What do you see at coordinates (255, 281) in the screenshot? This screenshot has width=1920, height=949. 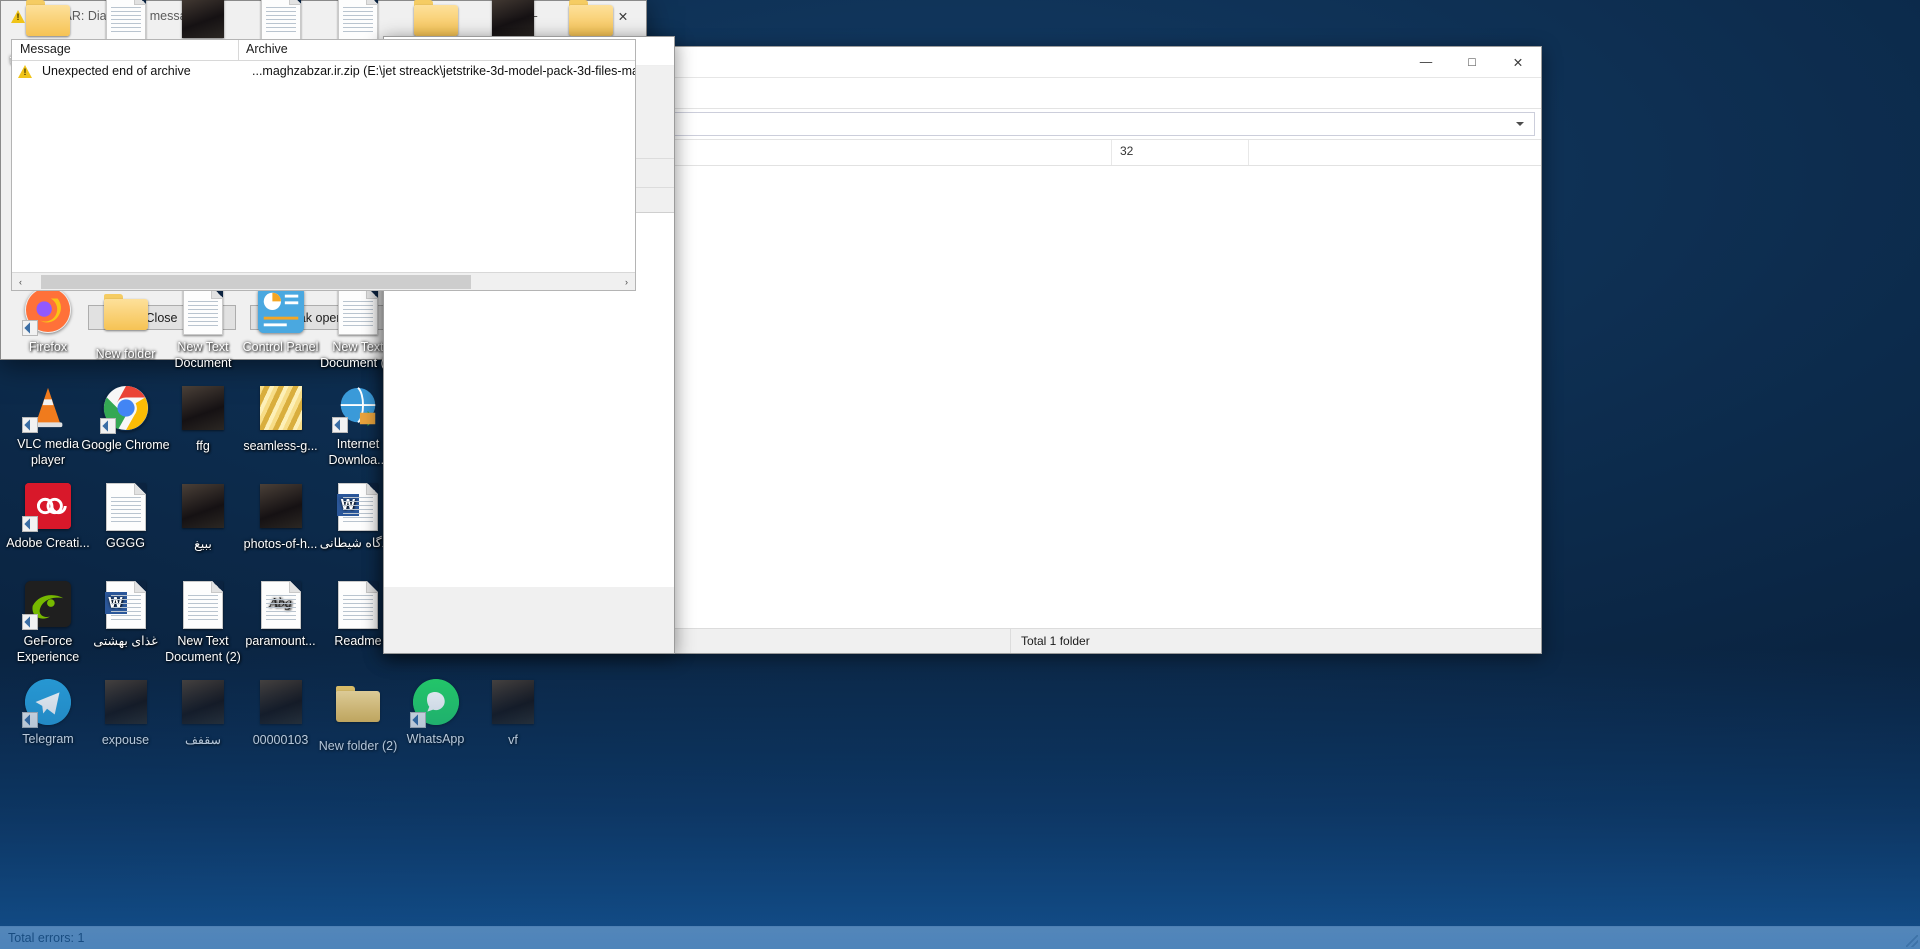 I see `scrollbar-thumb` at bounding box center [255, 281].